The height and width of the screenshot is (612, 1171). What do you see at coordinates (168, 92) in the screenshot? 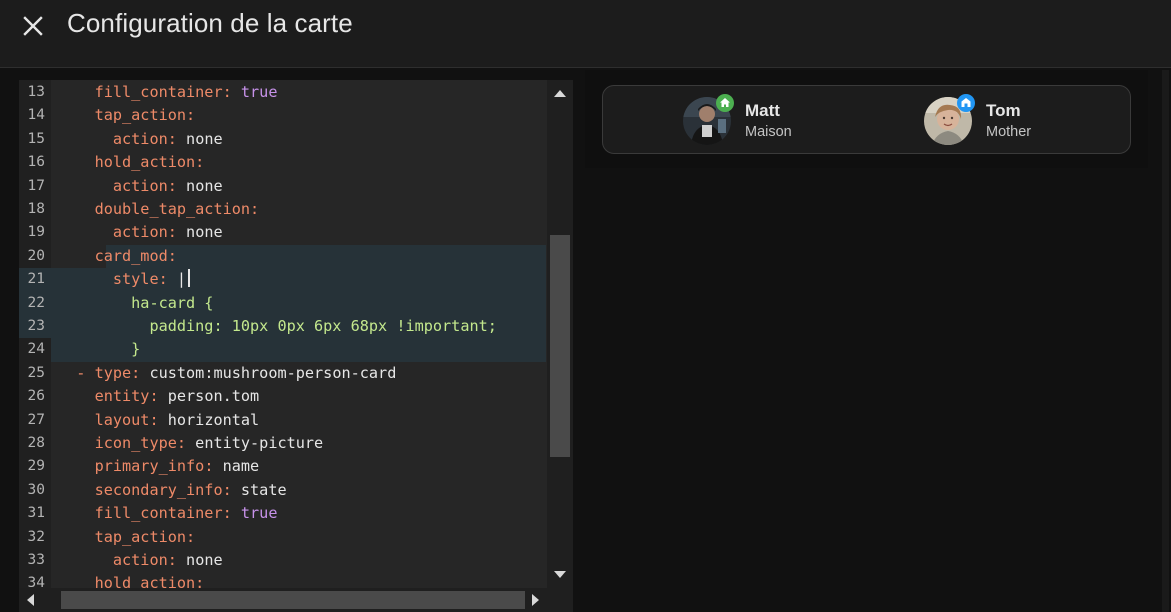
I see `code-text: fill_container: true` at bounding box center [168, 92].